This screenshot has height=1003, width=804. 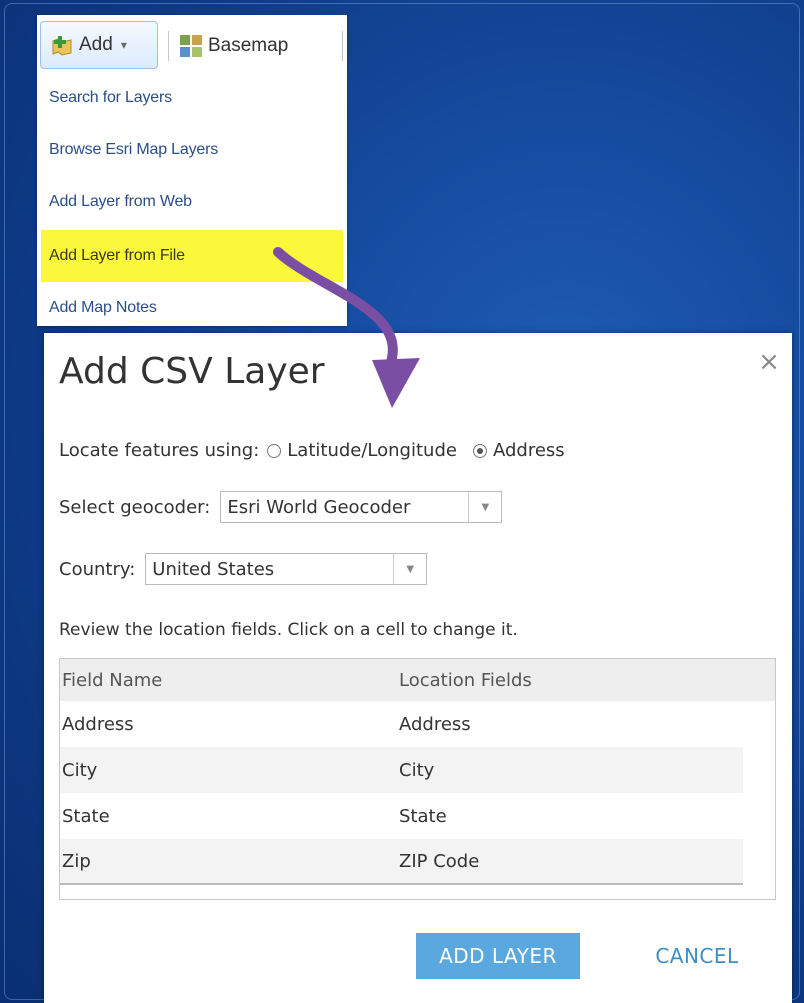 I want to click on table-row: Zip ZIP Code, so click(x=401, y=862).